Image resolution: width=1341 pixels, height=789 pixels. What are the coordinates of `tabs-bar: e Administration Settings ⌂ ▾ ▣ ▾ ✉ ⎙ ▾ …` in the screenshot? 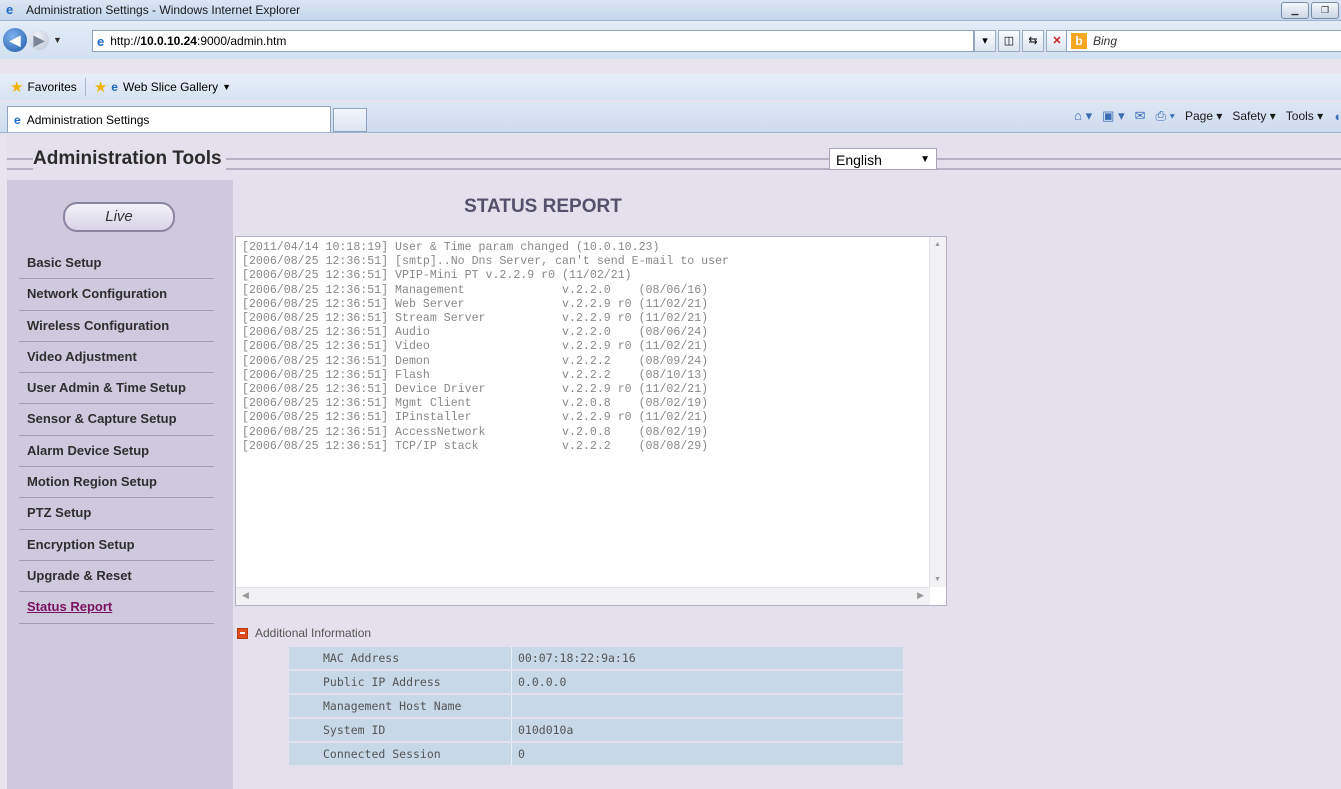 It's located at (670, 117).